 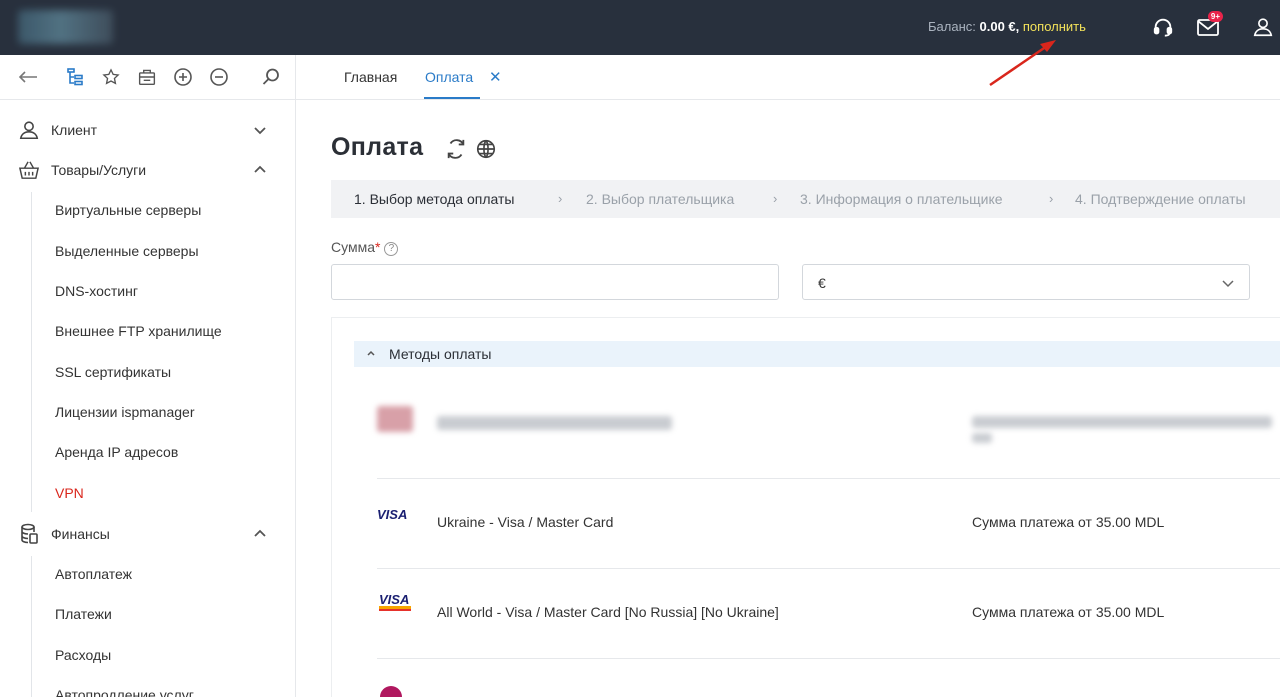 I want to click on sidebar-section-products: Товары/Услуги, so click(x=147, y=170).